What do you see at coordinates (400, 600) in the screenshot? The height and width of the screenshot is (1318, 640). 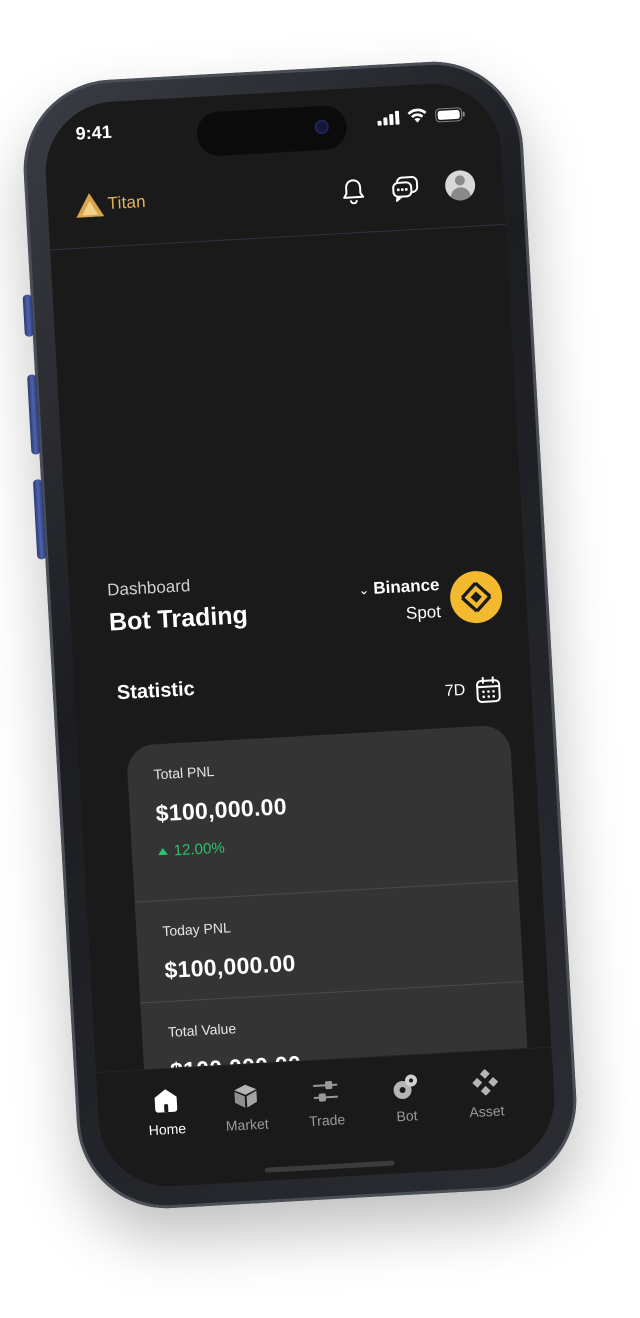 I see `exchange-text: ⌄ Binance Spot` at bounding box center [400, 600].